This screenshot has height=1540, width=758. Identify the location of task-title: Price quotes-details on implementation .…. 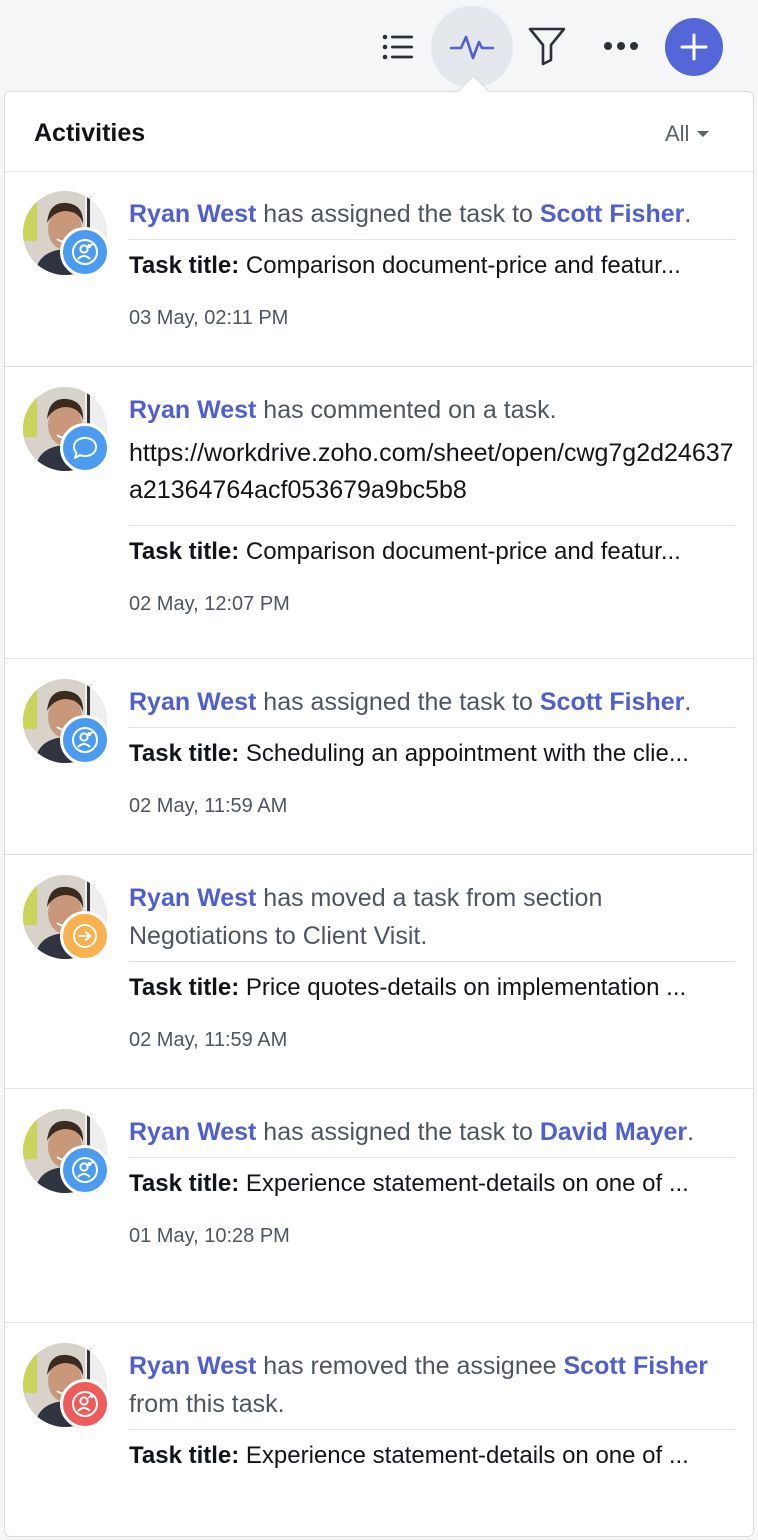
(466, 987).